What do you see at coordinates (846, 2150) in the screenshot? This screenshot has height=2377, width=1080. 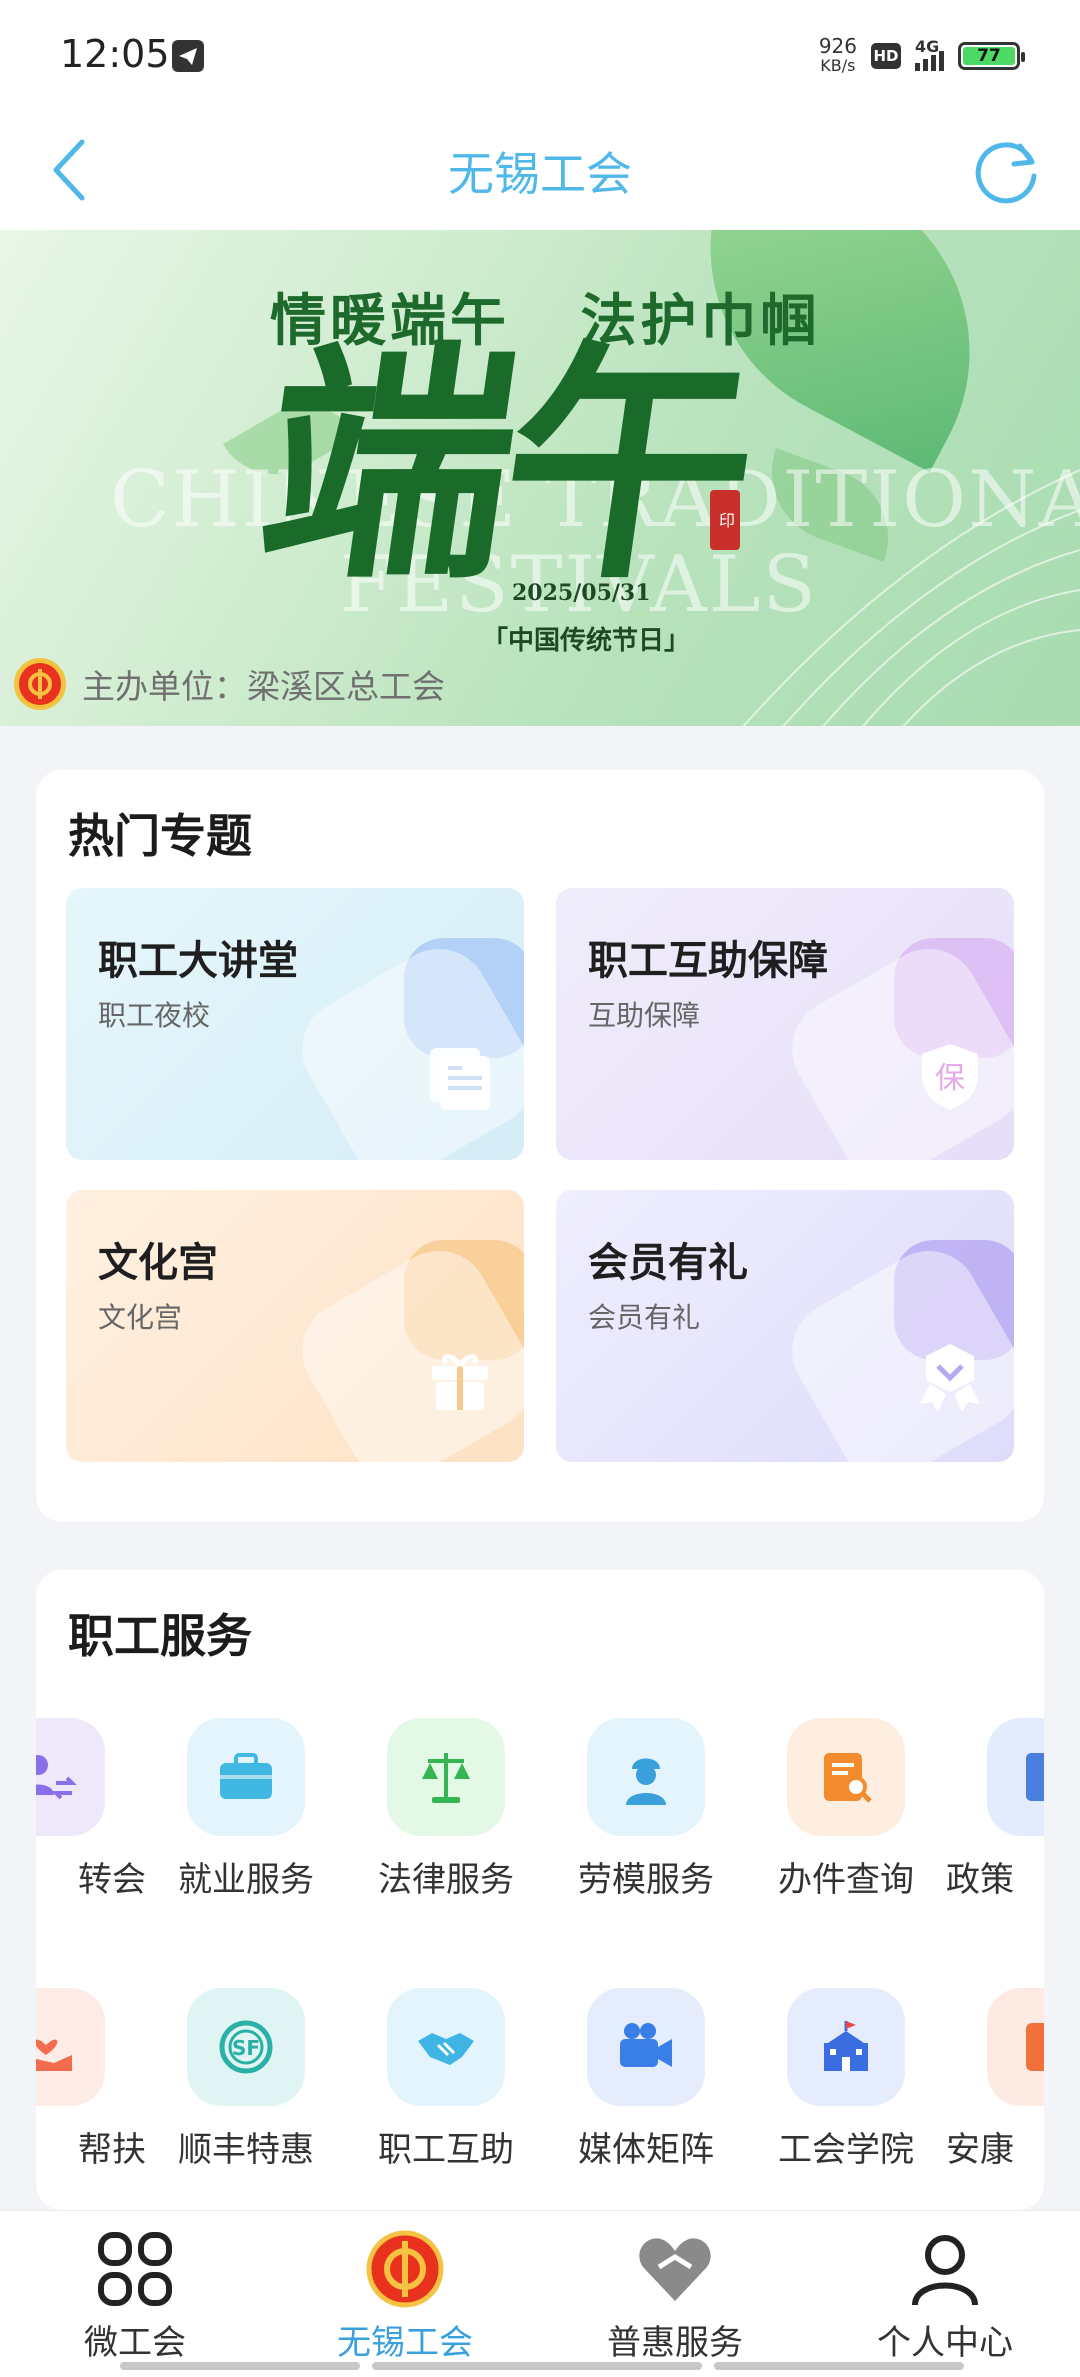 I see `service-label: 工会学院` at bounding box center [846, 2150].